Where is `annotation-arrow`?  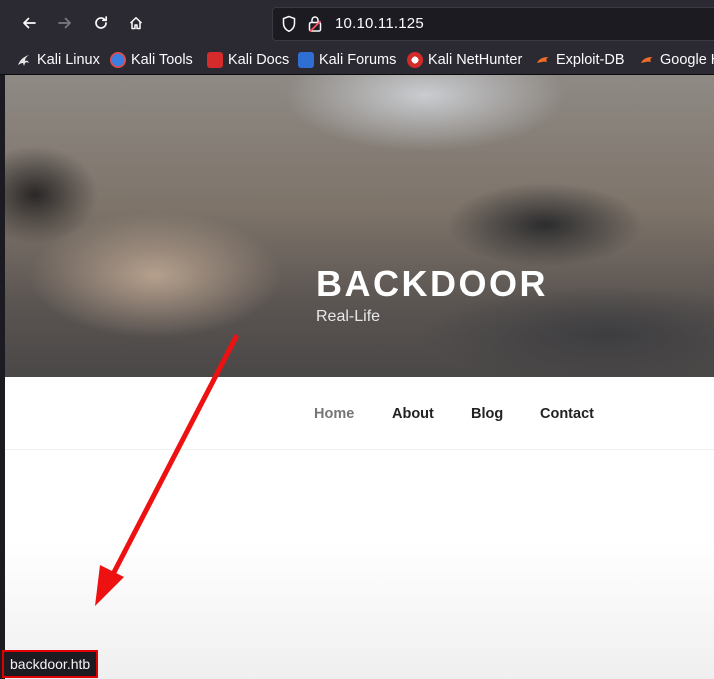
annotation-arrow is located at coordinates (167, 470).